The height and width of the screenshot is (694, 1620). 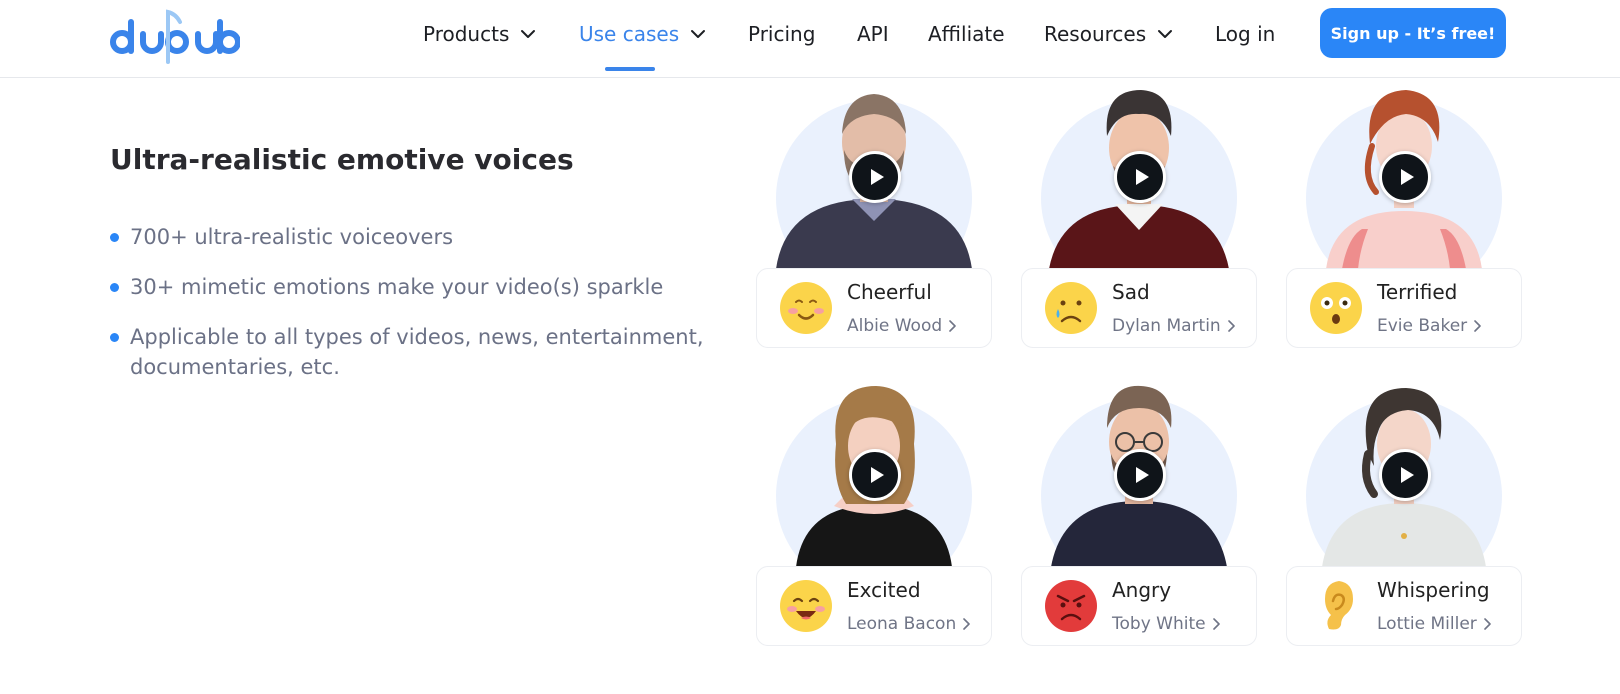 I want to click on speaker-link: Leona Bacon, so click(x=909, y=624).